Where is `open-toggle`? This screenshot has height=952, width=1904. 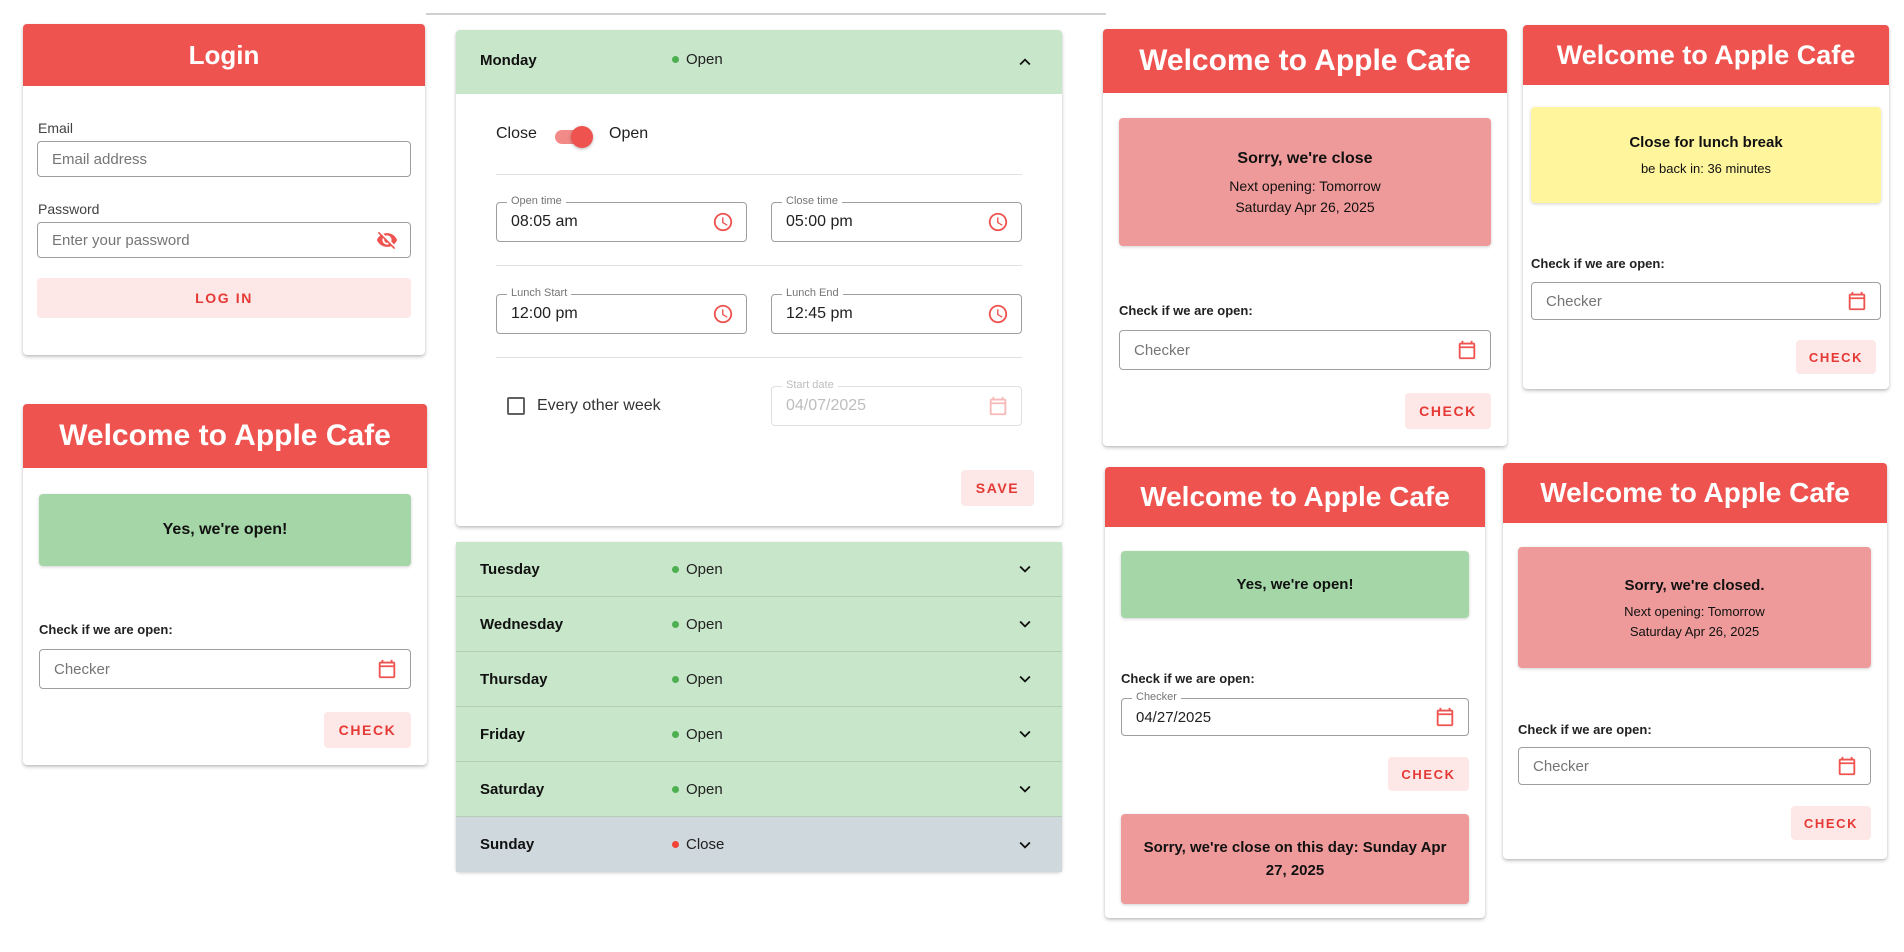
open-toggle is located at coordinates (574, 137).